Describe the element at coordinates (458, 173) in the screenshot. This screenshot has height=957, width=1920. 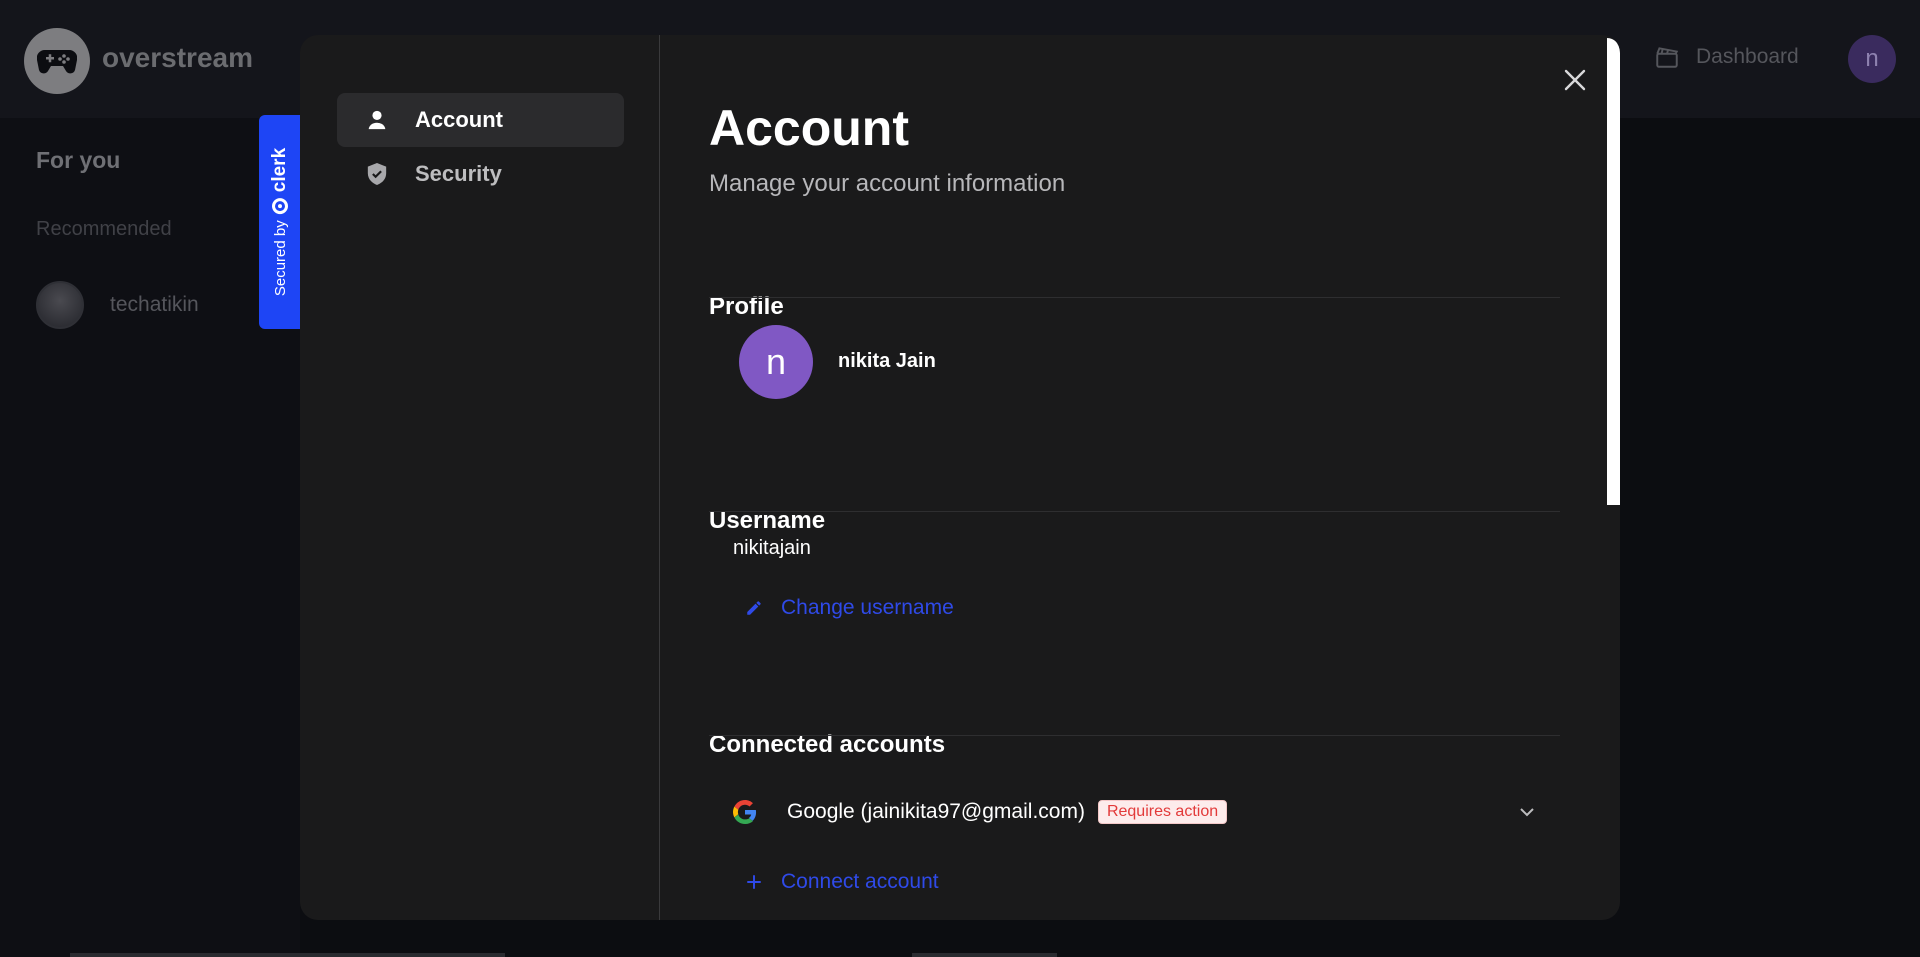
I see `nav-item-label: Security` at that location.